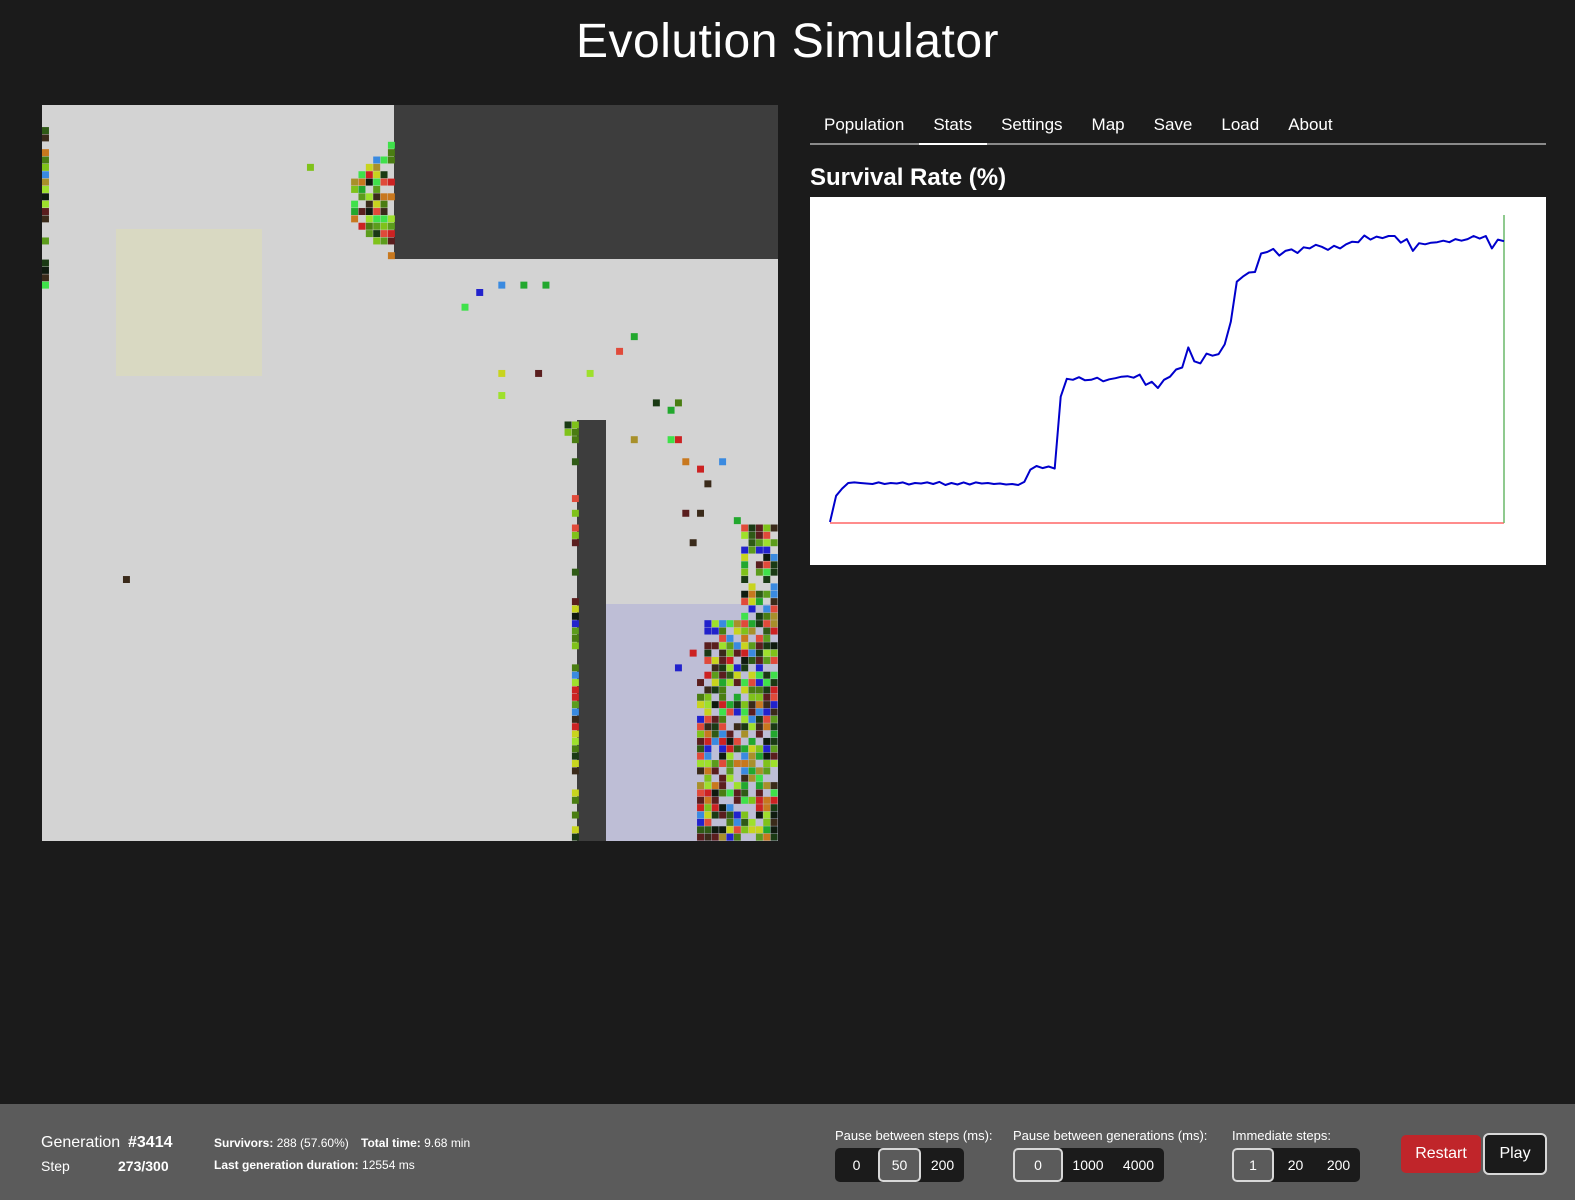 This screenshot has width=1575, height=1200. I want to click on pause-steps-option-50: 50, so click(899, 1165).